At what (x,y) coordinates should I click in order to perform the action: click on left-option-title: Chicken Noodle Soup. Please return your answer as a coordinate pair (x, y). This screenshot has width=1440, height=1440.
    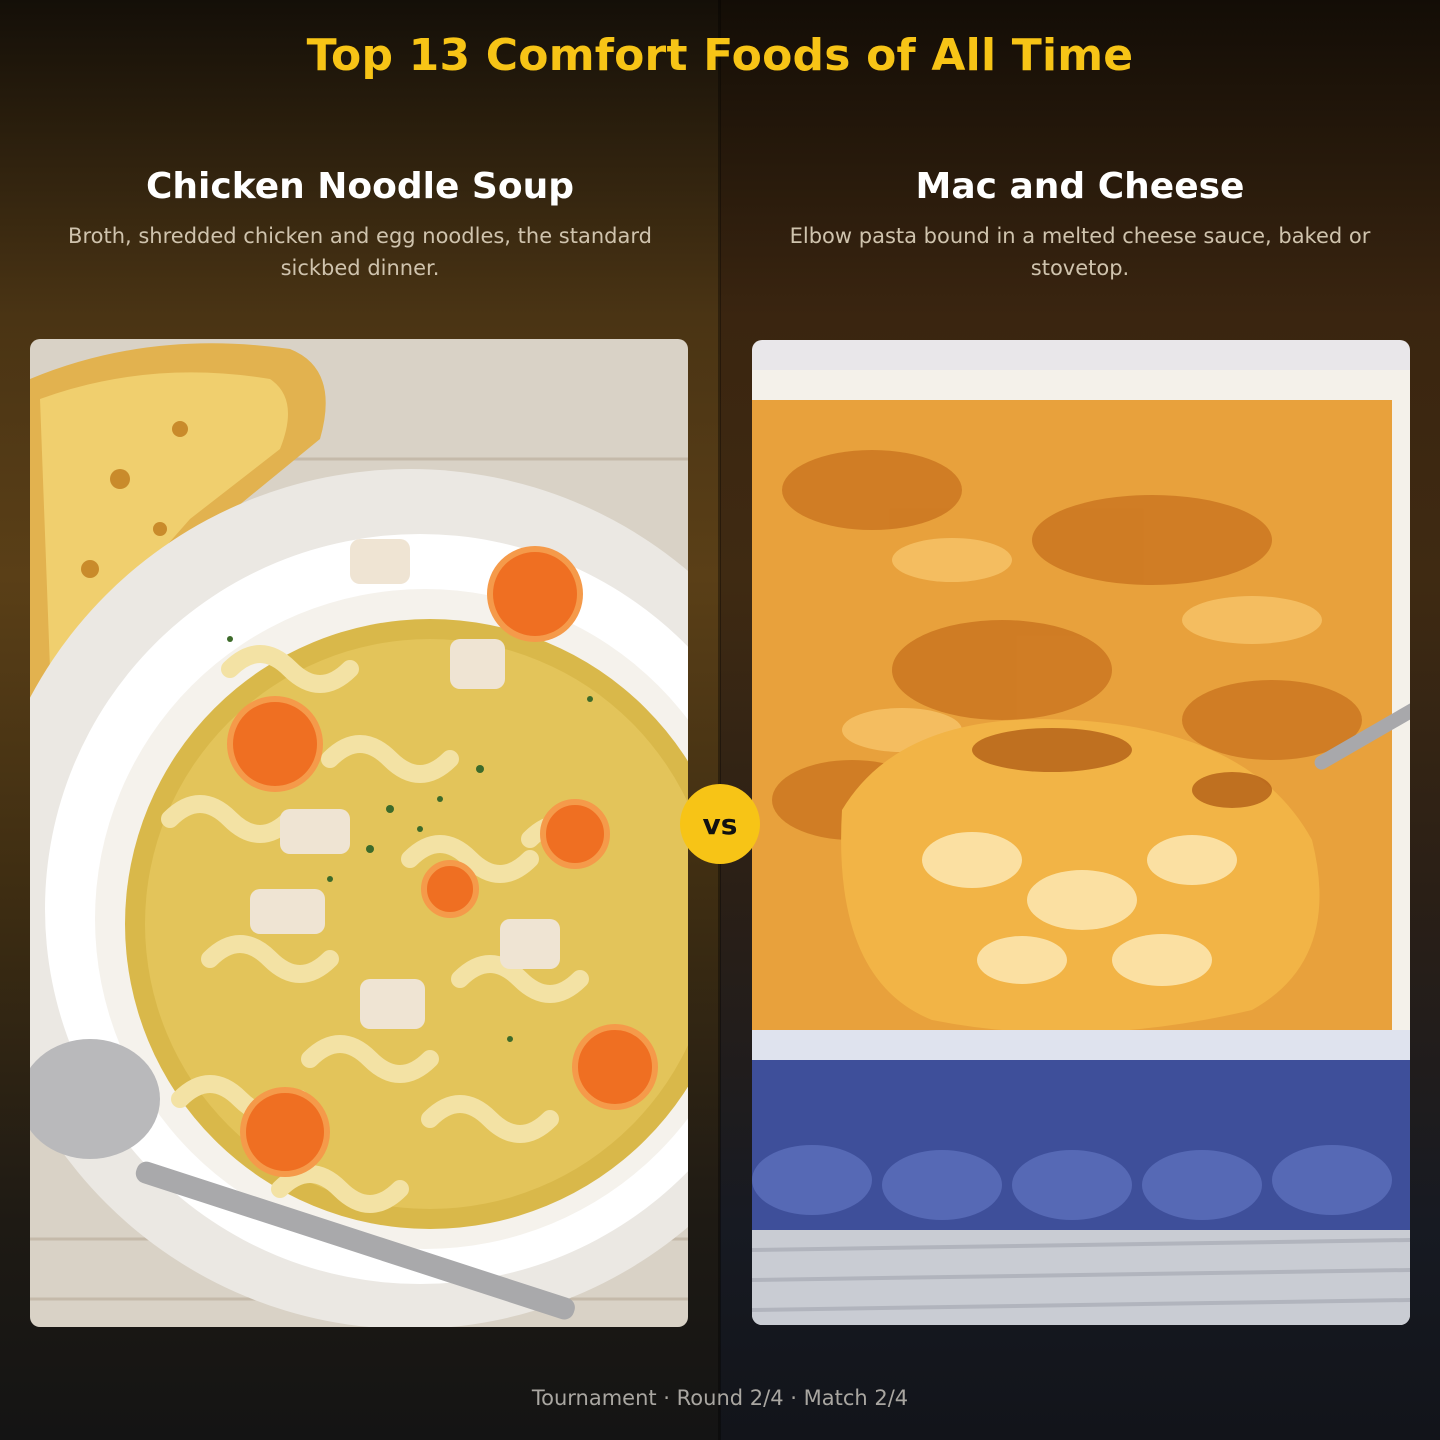
    Looking at the image, I should click on (360, 186).